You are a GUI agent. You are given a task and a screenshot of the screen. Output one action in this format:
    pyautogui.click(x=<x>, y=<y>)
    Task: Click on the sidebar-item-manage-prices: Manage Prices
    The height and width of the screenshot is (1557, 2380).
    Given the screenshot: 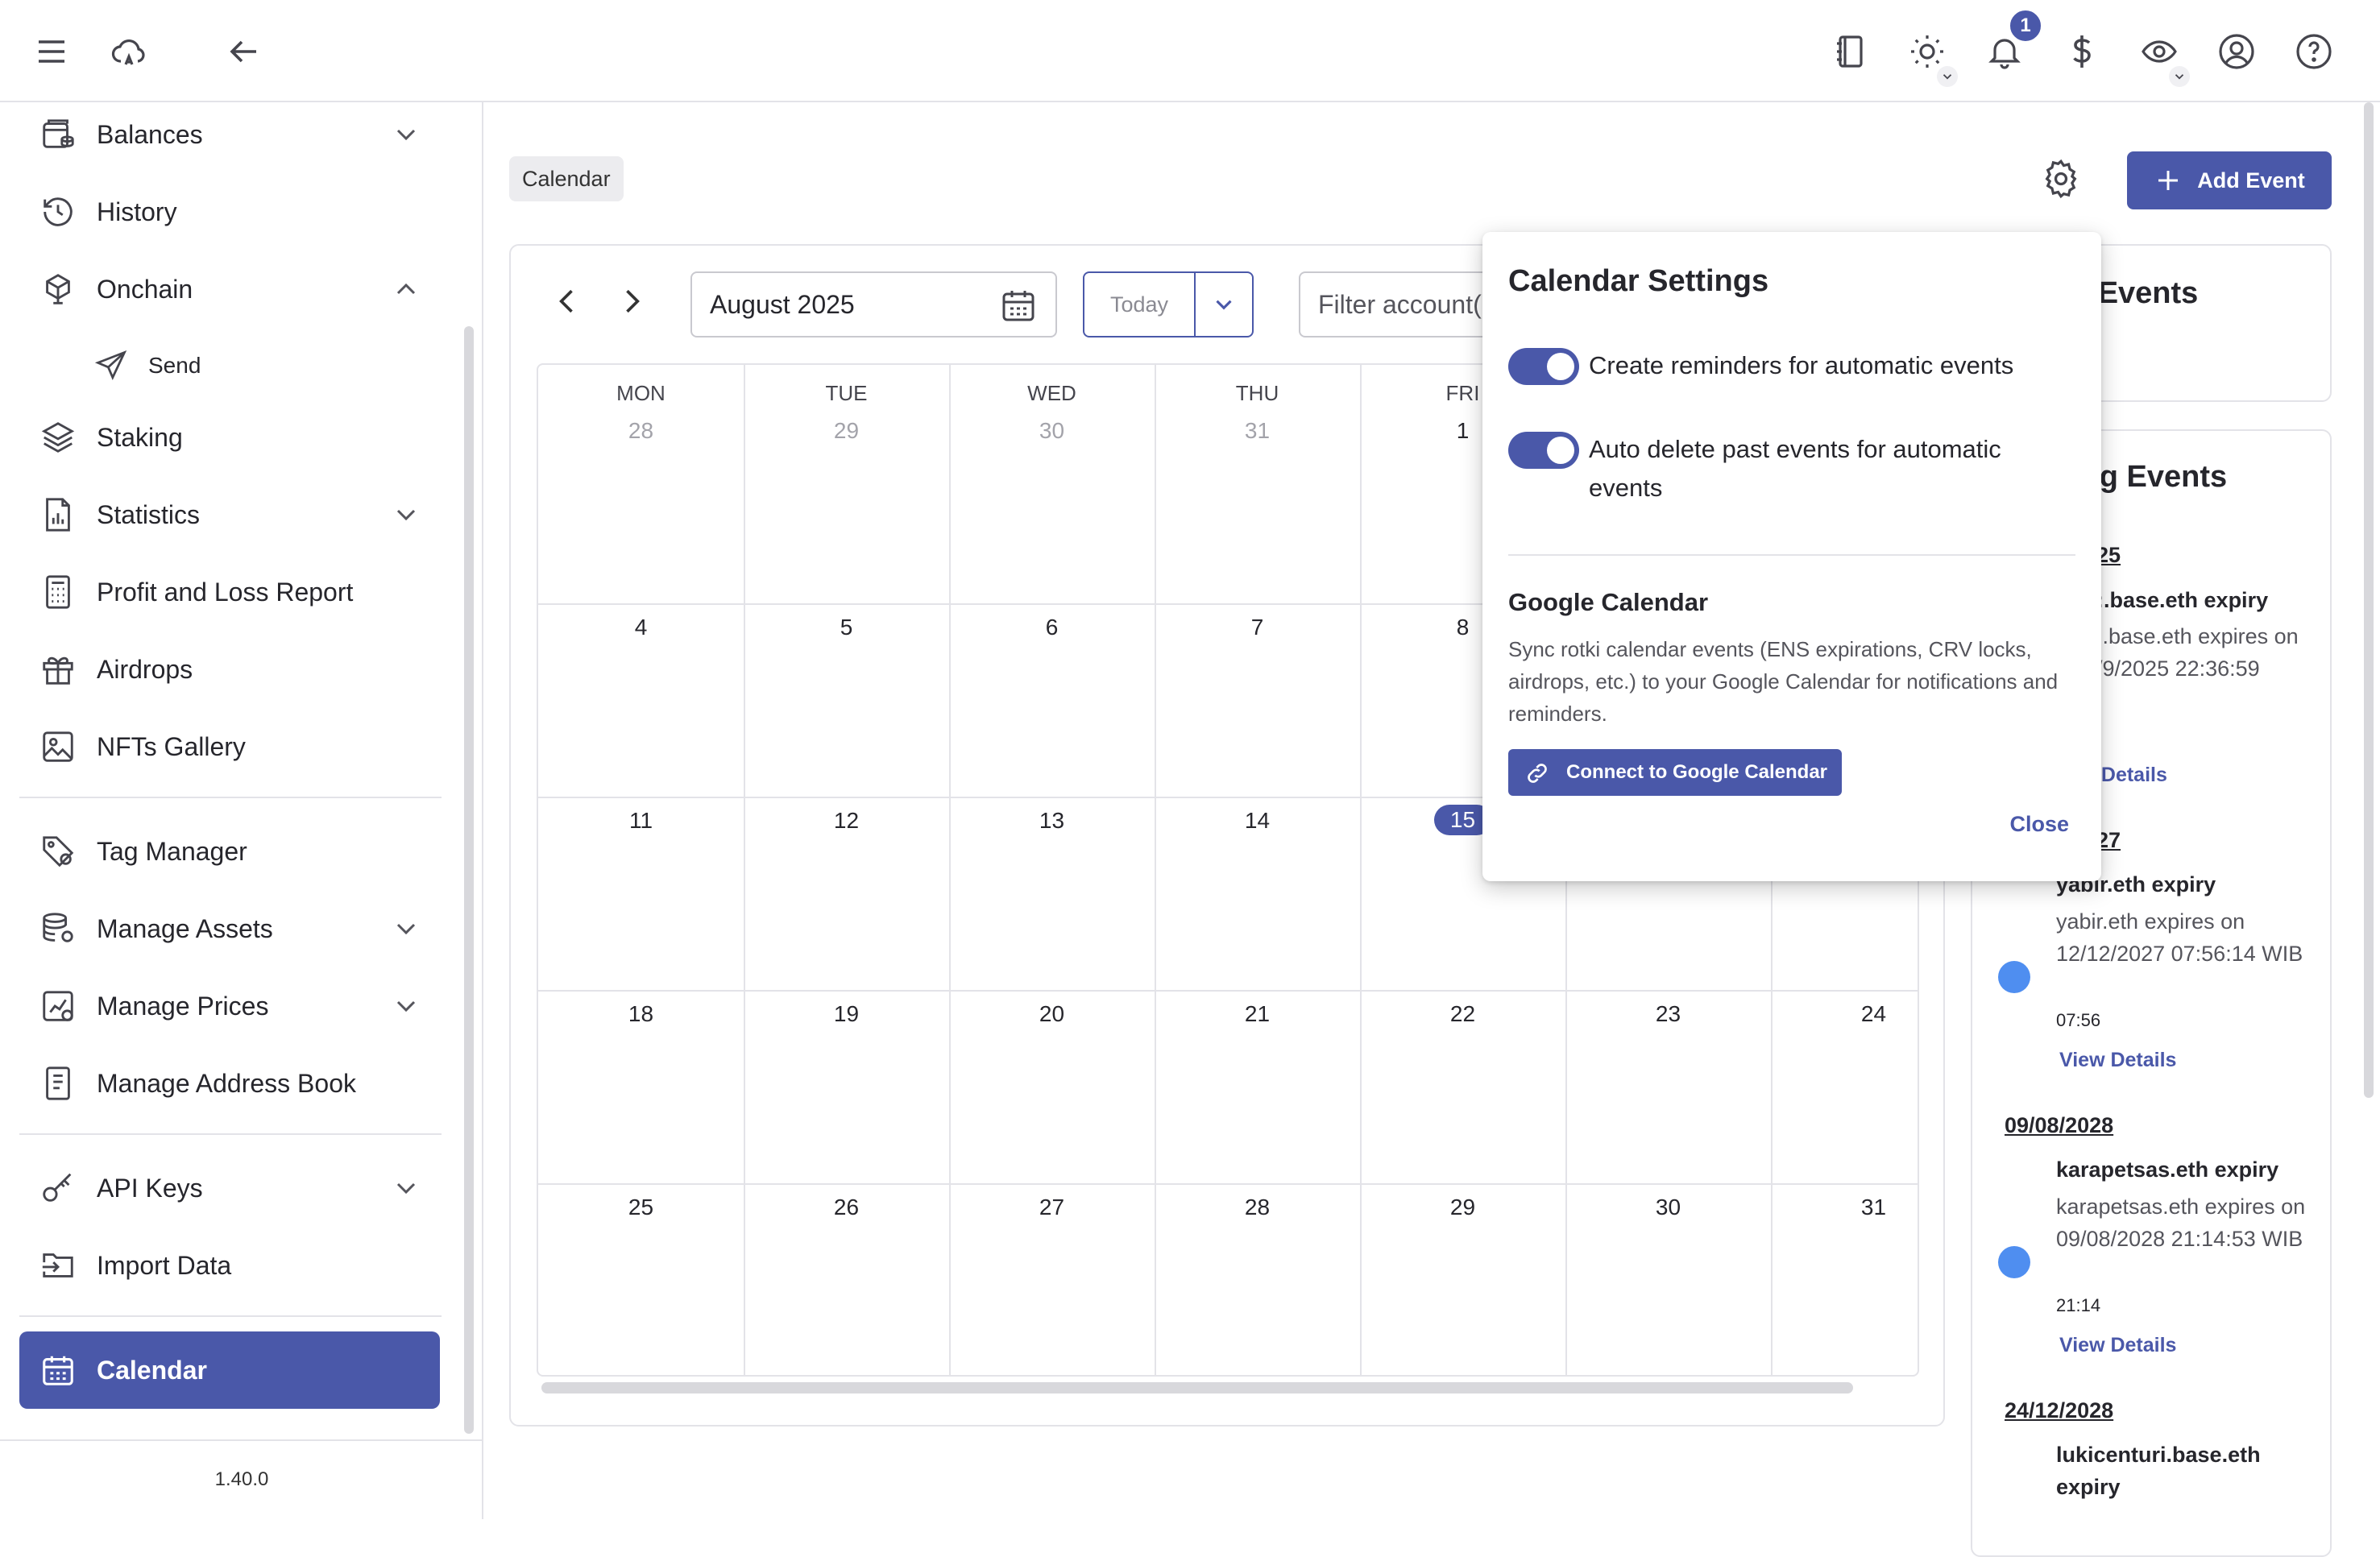 What is the action you would take?
    pyautogui.click(x=231, y=1006)
    